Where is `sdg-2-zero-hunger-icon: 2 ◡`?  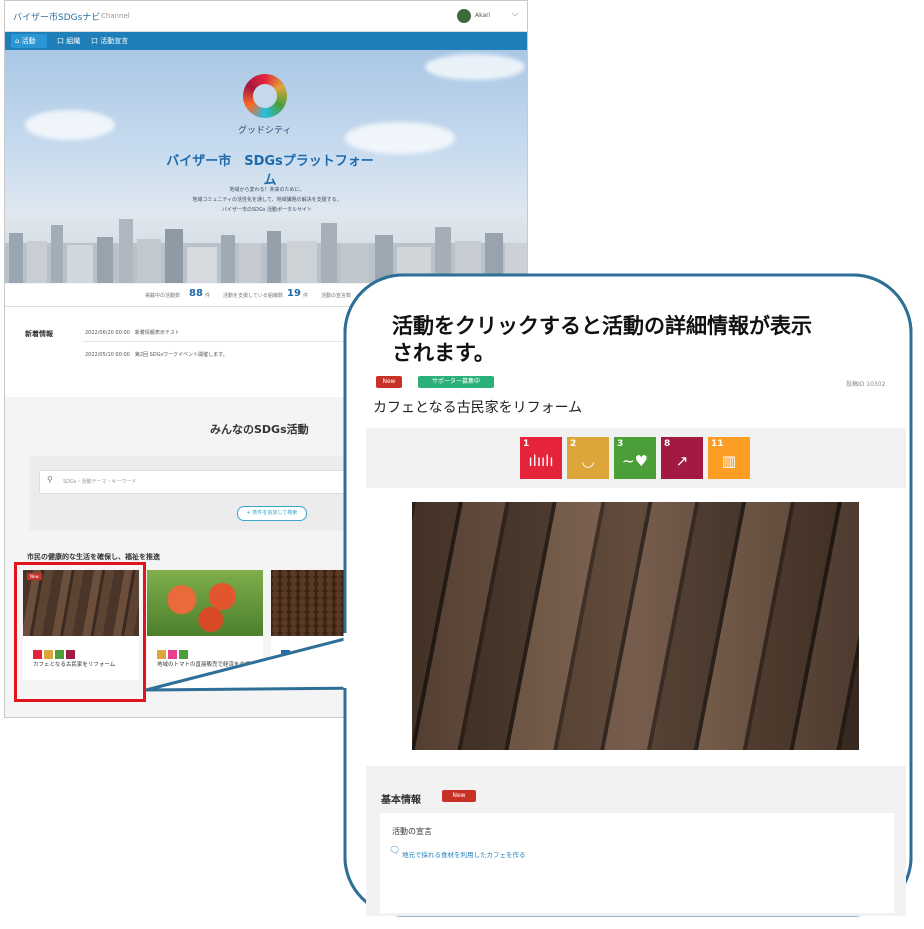
sdg-2-zero-hunger-icon: 2 ◡ is located at coordinates (588, 458).